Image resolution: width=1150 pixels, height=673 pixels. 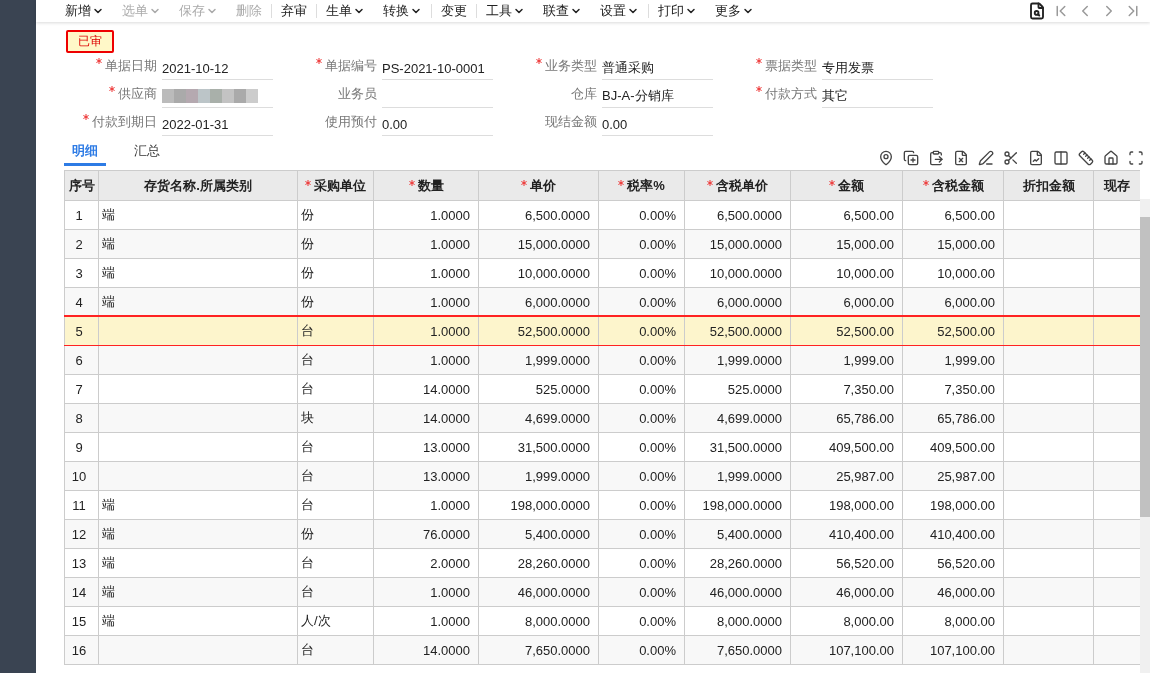 What do you see at coordinates (336, 244) in the screenshot?
I see `table-cell: 份` at bounding box center [336, 244].